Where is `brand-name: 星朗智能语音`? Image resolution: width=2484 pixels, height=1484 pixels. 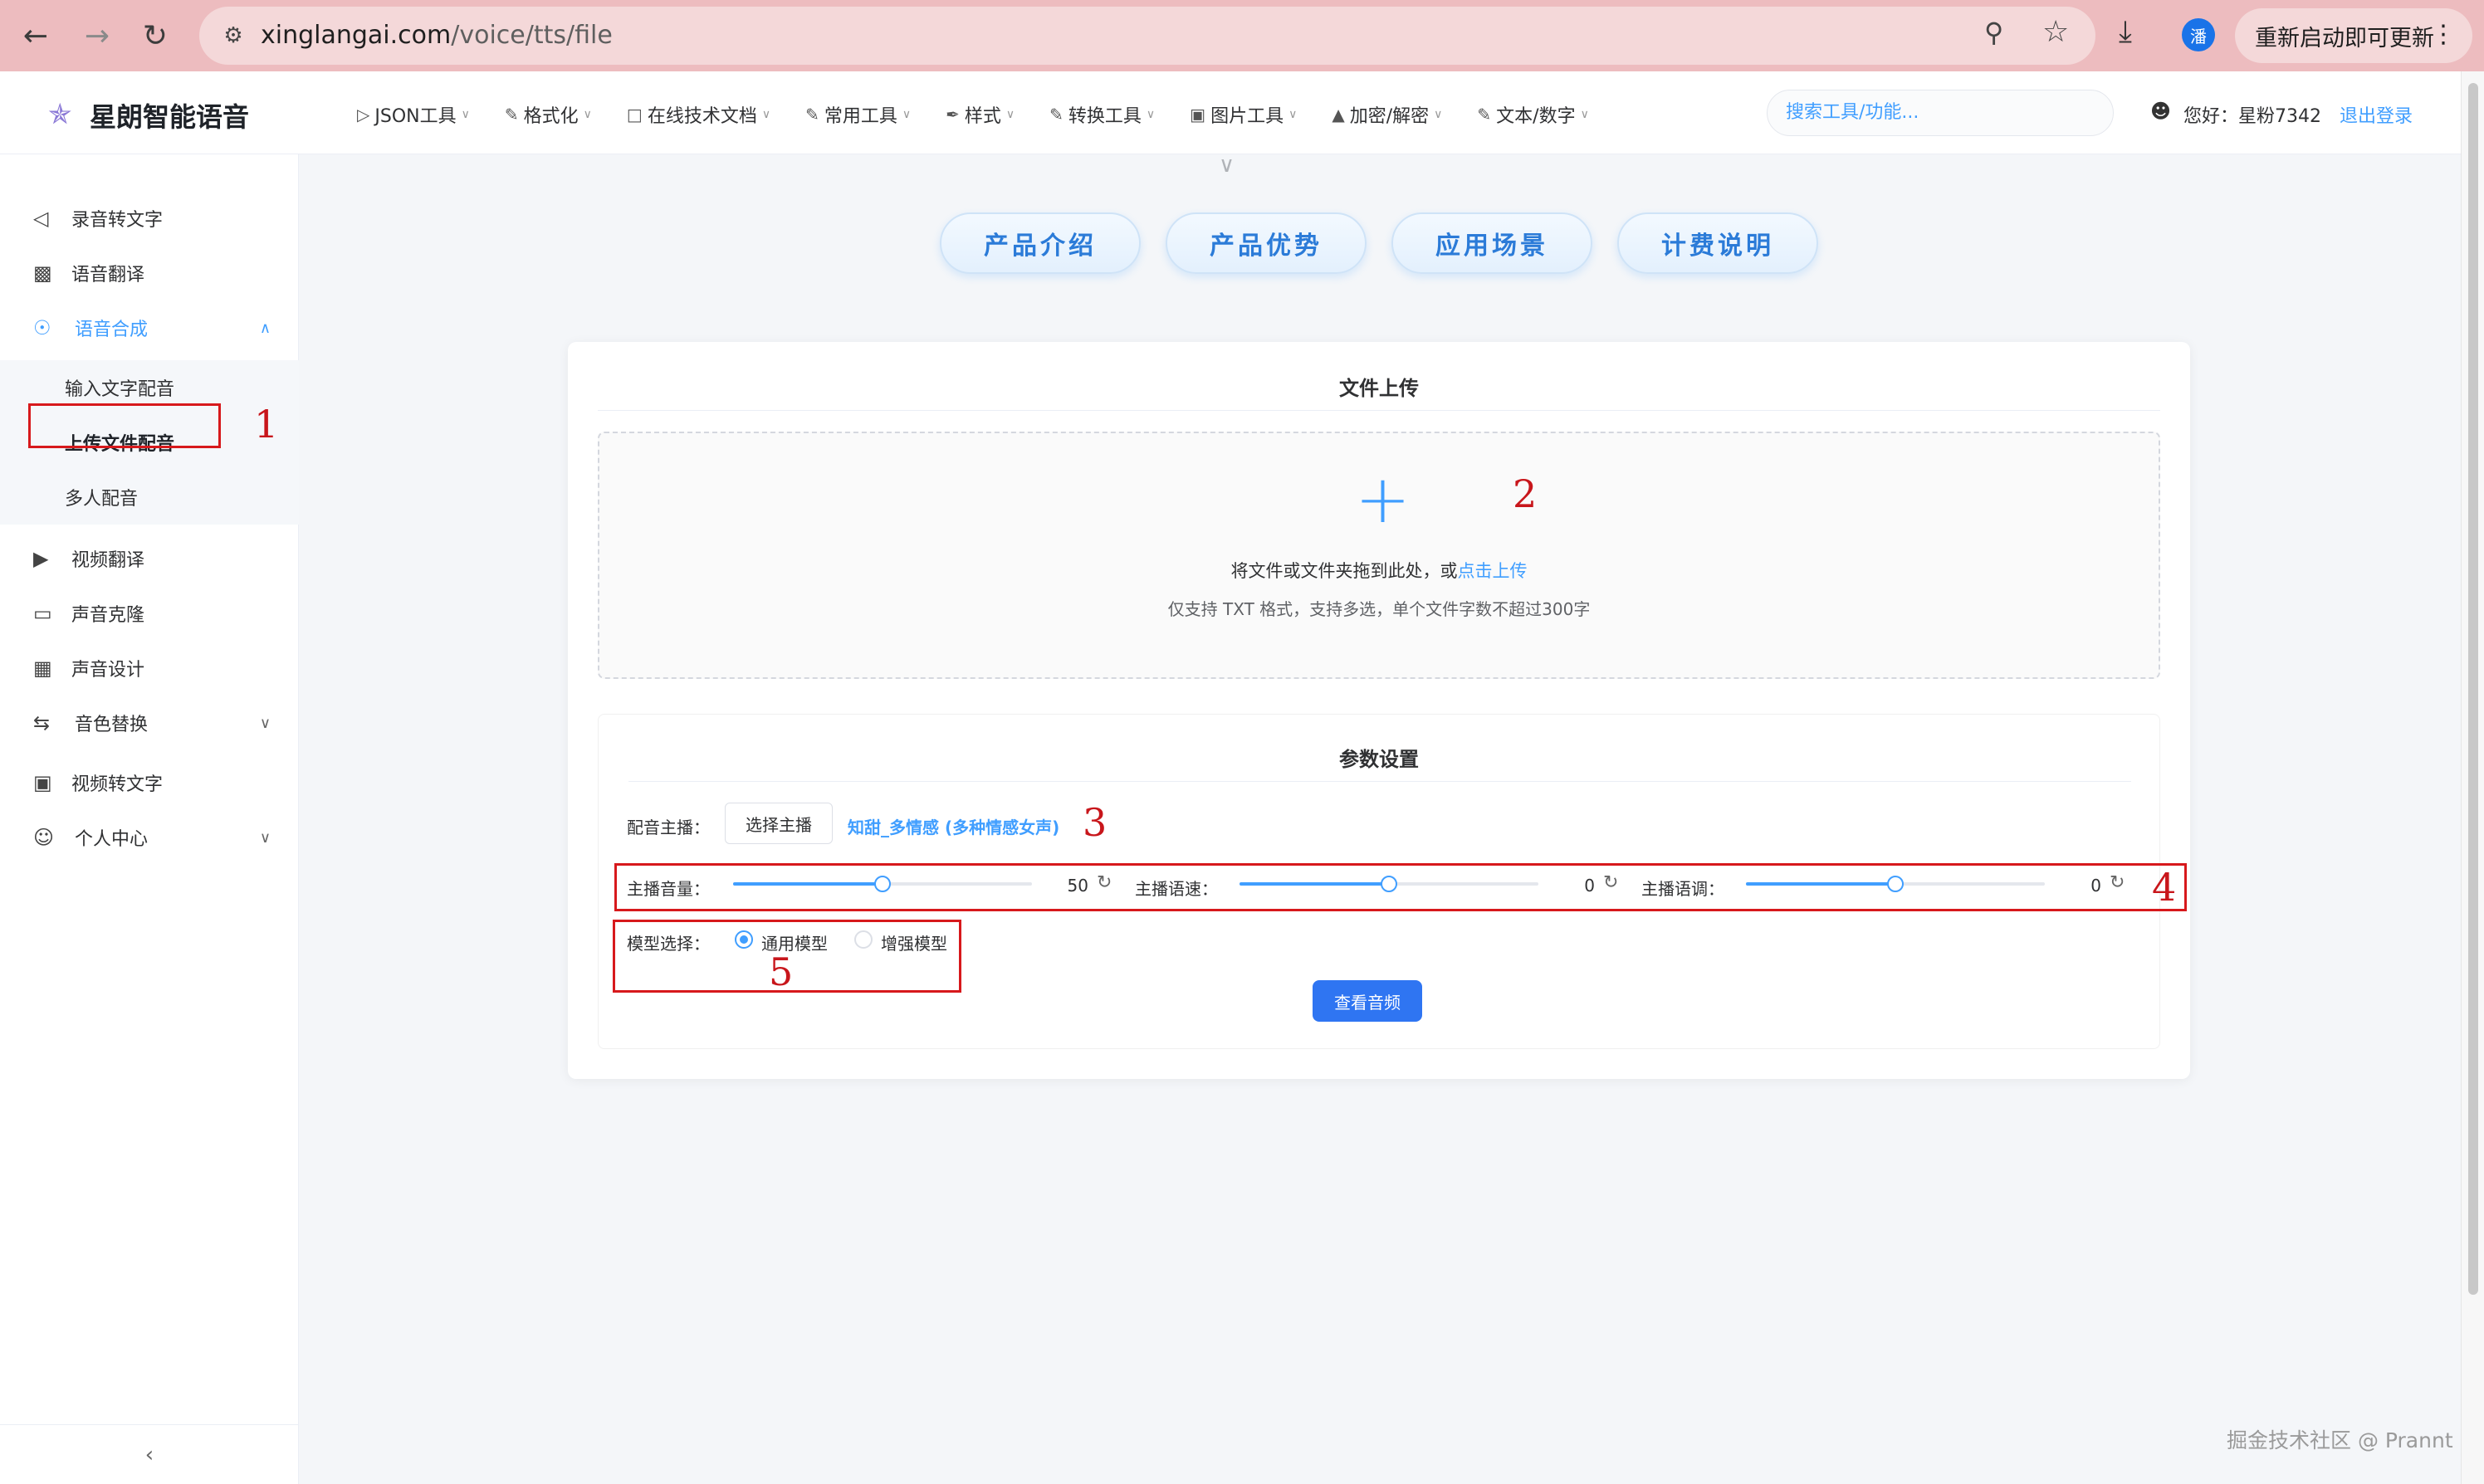
brand-name: 星朗智能语音 is located at coordinates (169, 115).